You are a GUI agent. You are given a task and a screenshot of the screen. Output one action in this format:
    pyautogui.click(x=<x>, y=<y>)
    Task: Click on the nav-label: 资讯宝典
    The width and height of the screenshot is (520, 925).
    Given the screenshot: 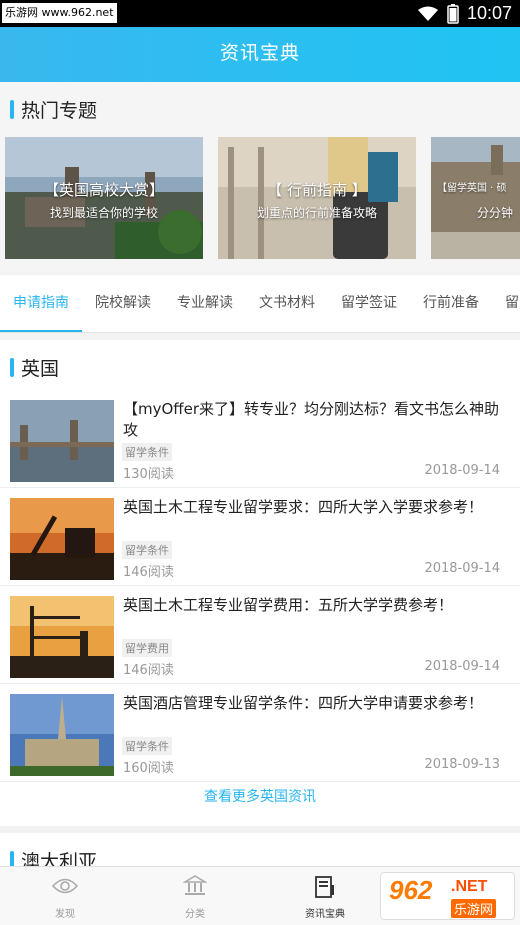 What is the action you would take?
    pyautogui.click(x=325, y=914)
    